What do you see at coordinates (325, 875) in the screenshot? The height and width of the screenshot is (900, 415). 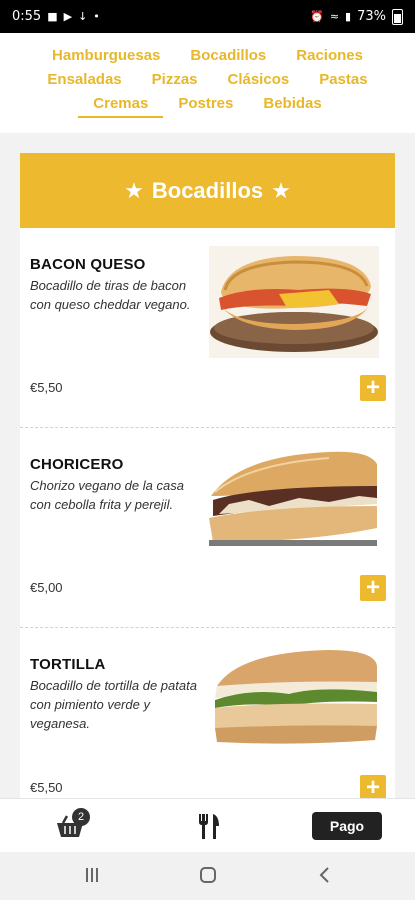 I see `back-icon` at bounding box center [325, 875].